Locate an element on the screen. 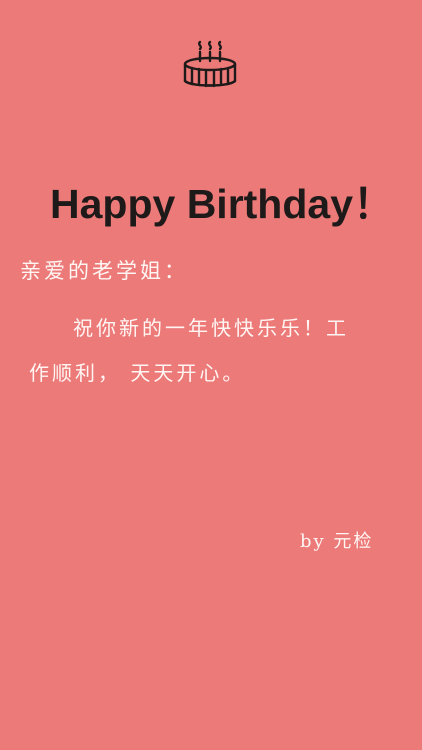 The height and width of the screenshot is (750, 422). birthday-title: Happy Birthday！ is located at coordinates (222, 204).